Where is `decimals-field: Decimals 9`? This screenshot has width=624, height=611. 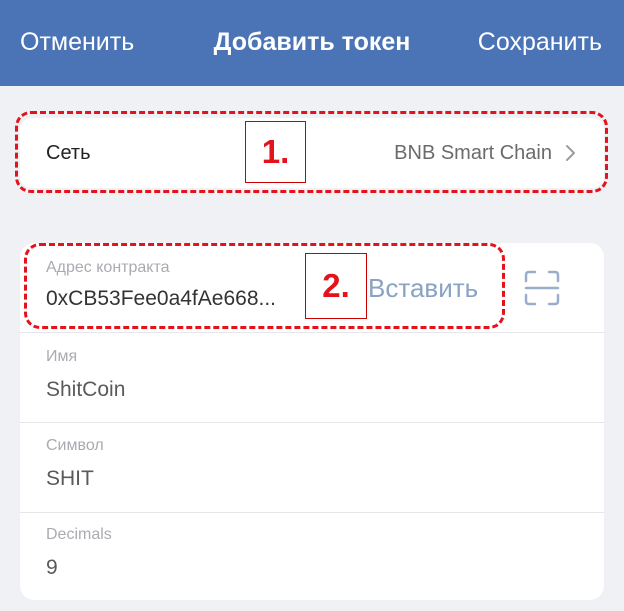
decimals-field: Decimals 9 is located at coordinates (312, 556).